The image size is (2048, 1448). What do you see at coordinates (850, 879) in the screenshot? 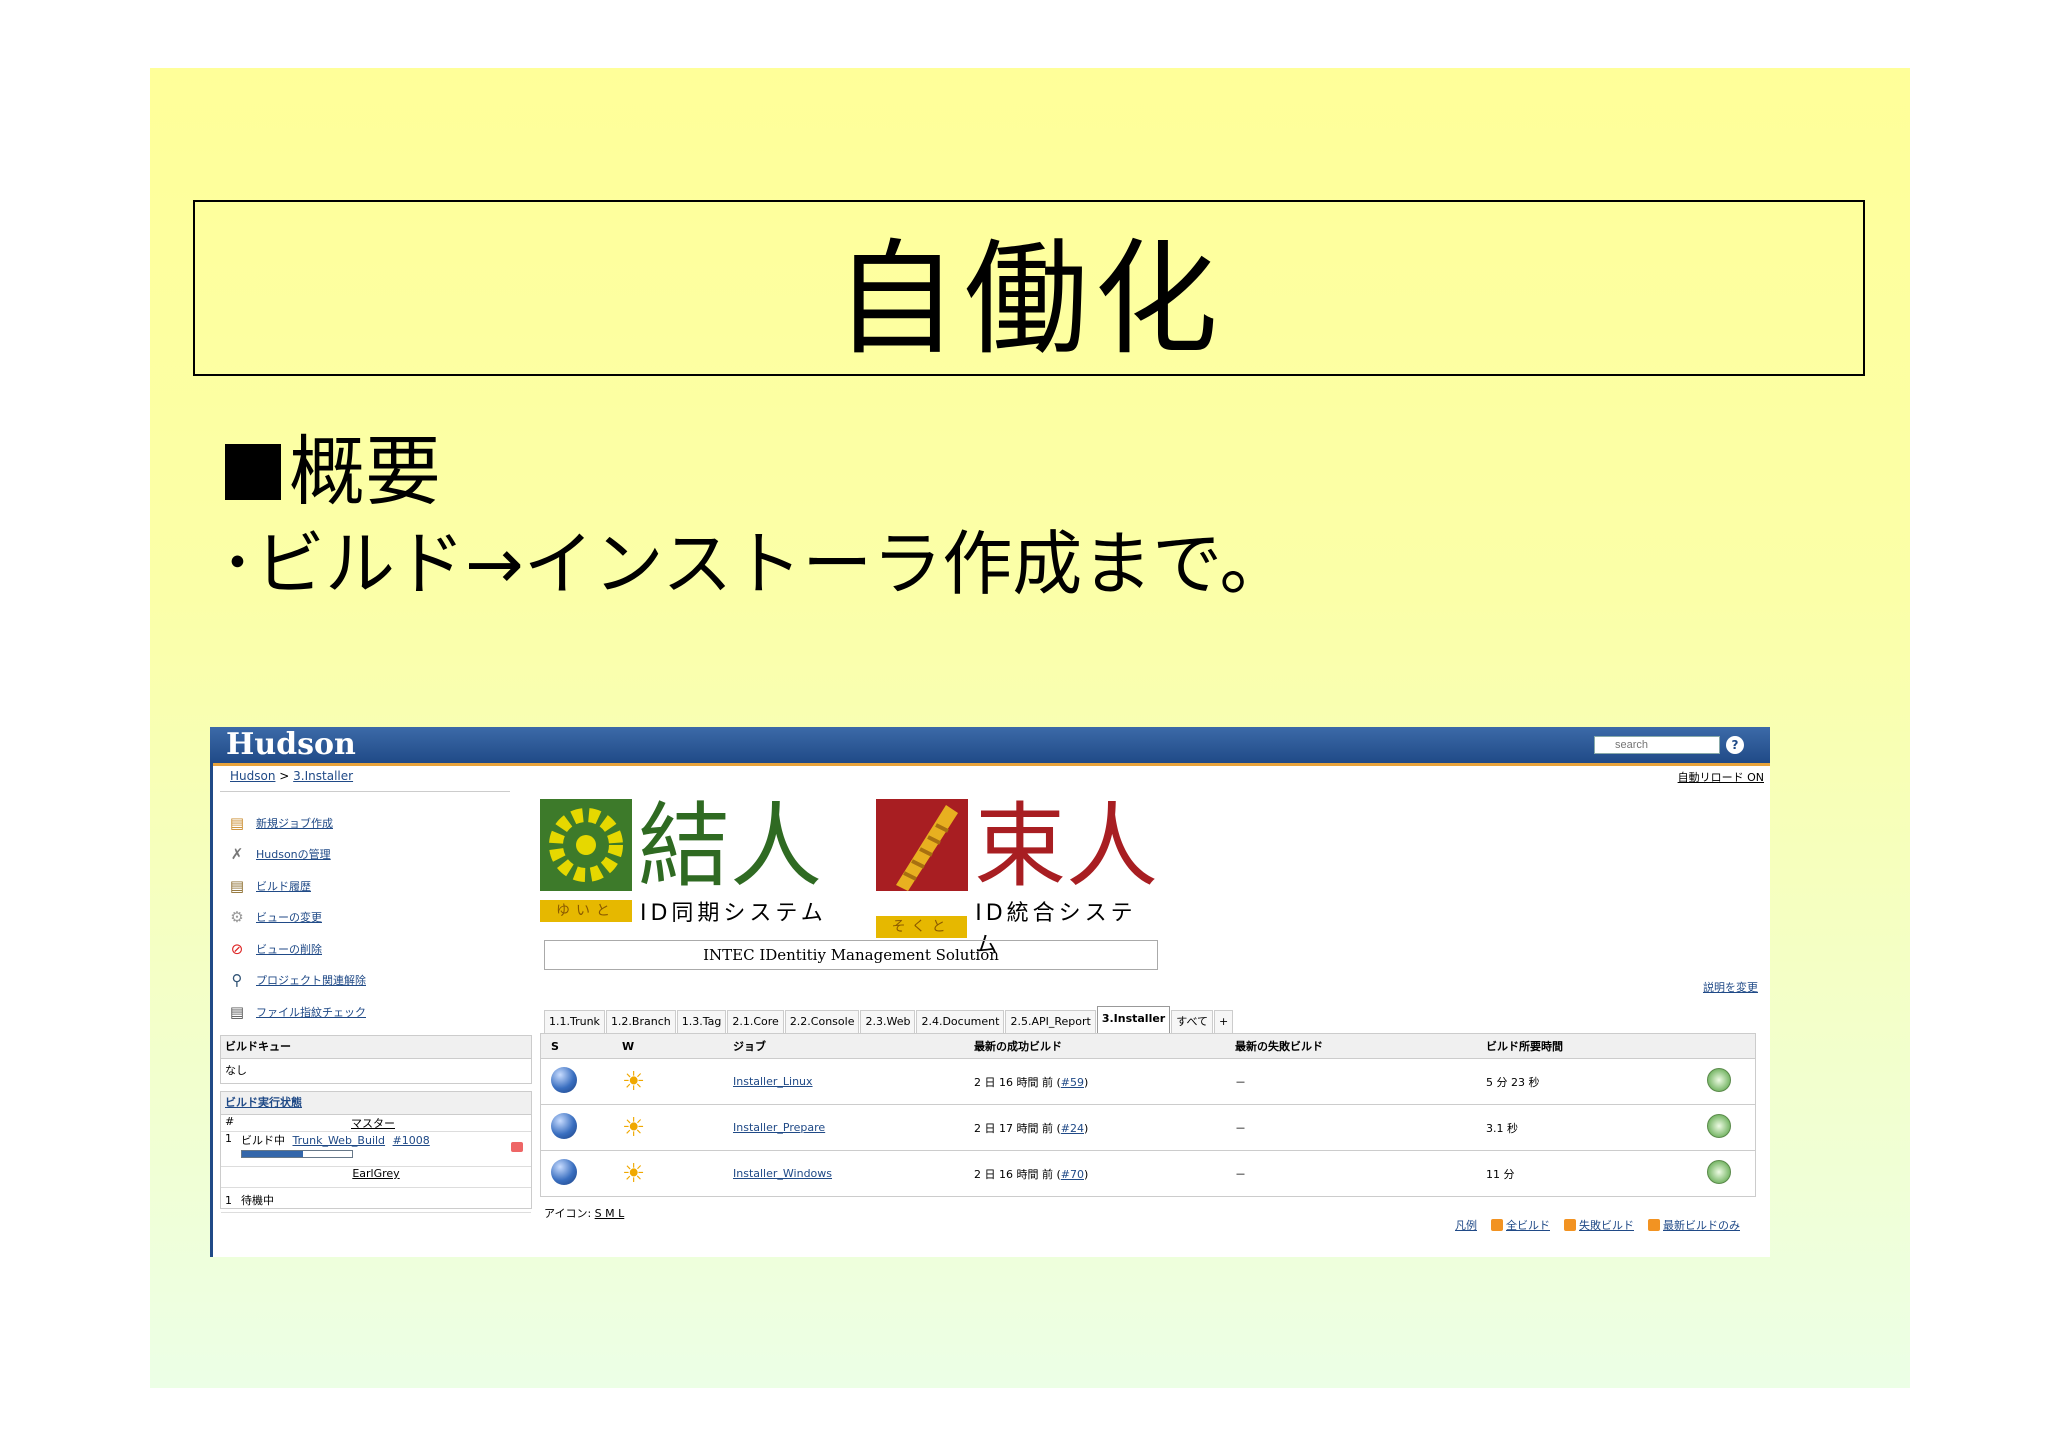
I see `product-logos: 結人 ゆいと ID同期システム 束人 そくと ID統合システム` at bounding box center [850, 879].